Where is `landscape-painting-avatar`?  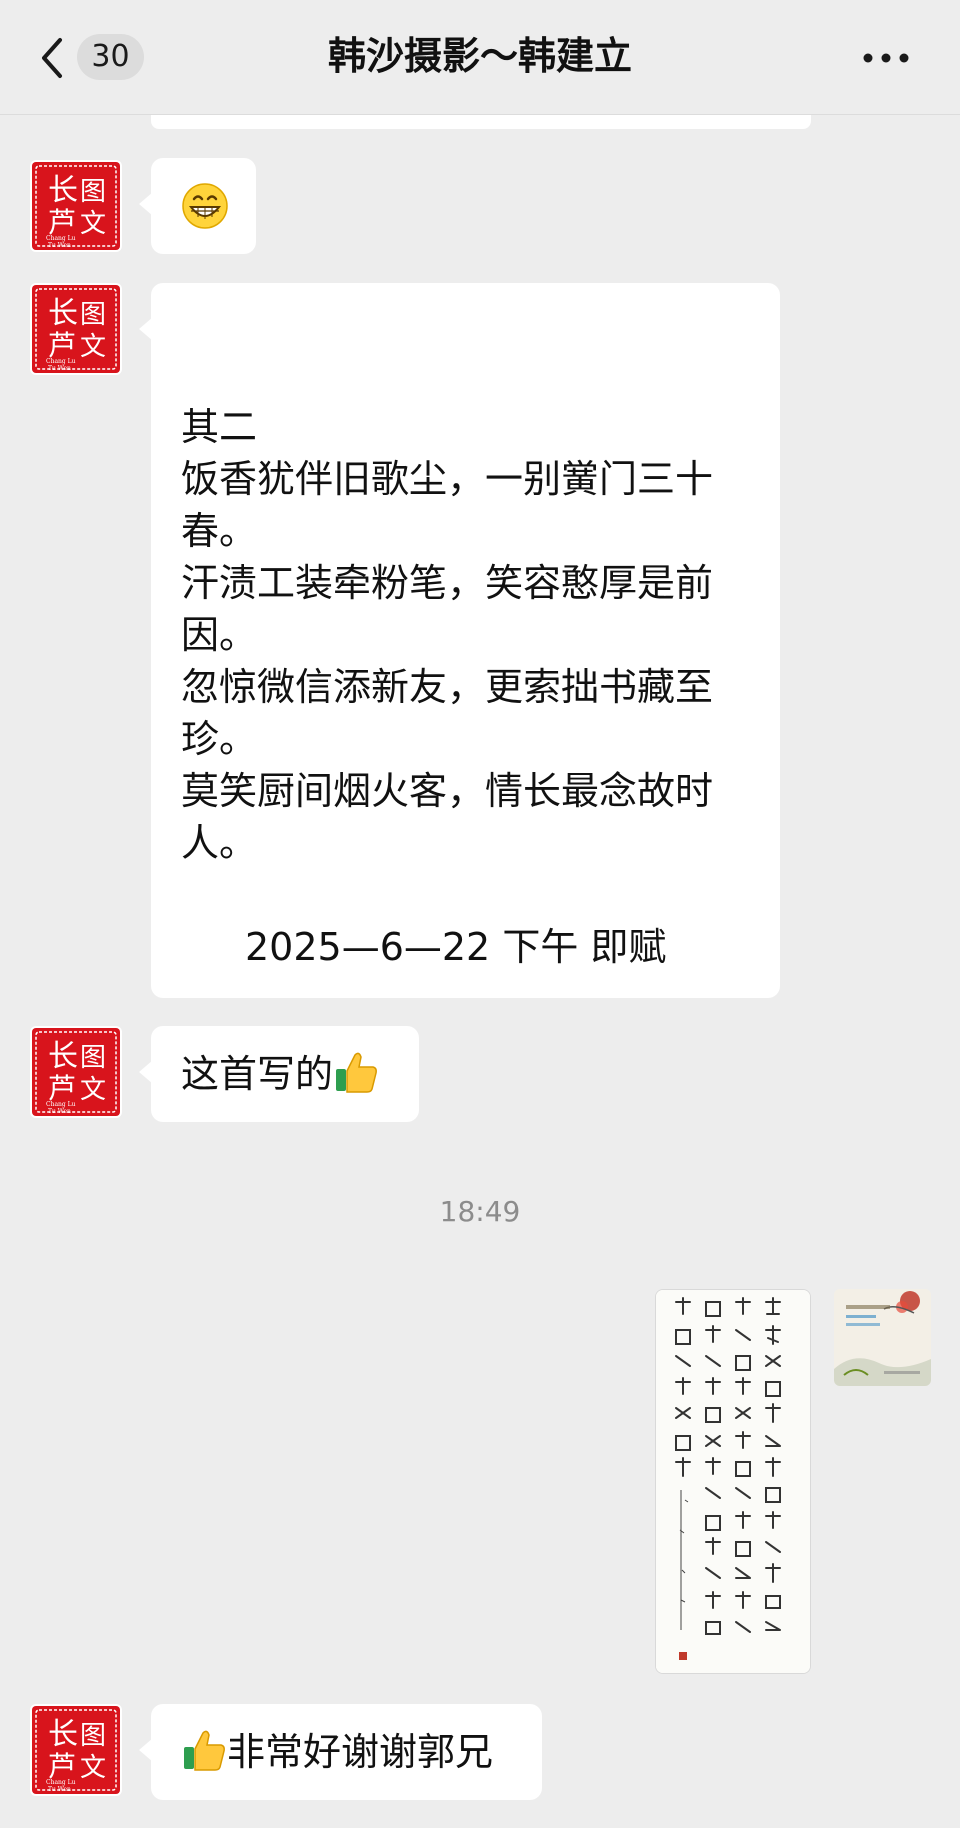
landscape-painting-avatar is located at coordinates (882, 1337).